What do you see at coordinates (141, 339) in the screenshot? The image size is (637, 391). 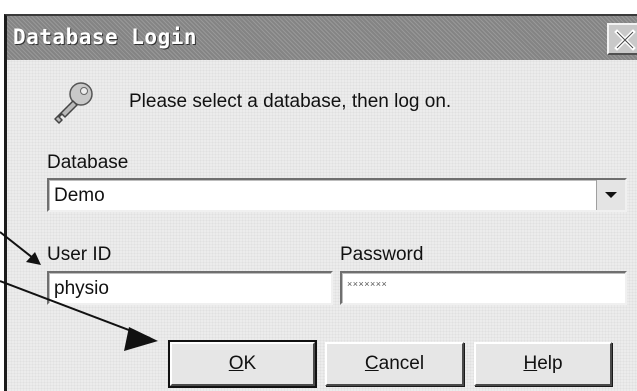 I see `arrow-head-ok-button` at bounding box center [141, 339].